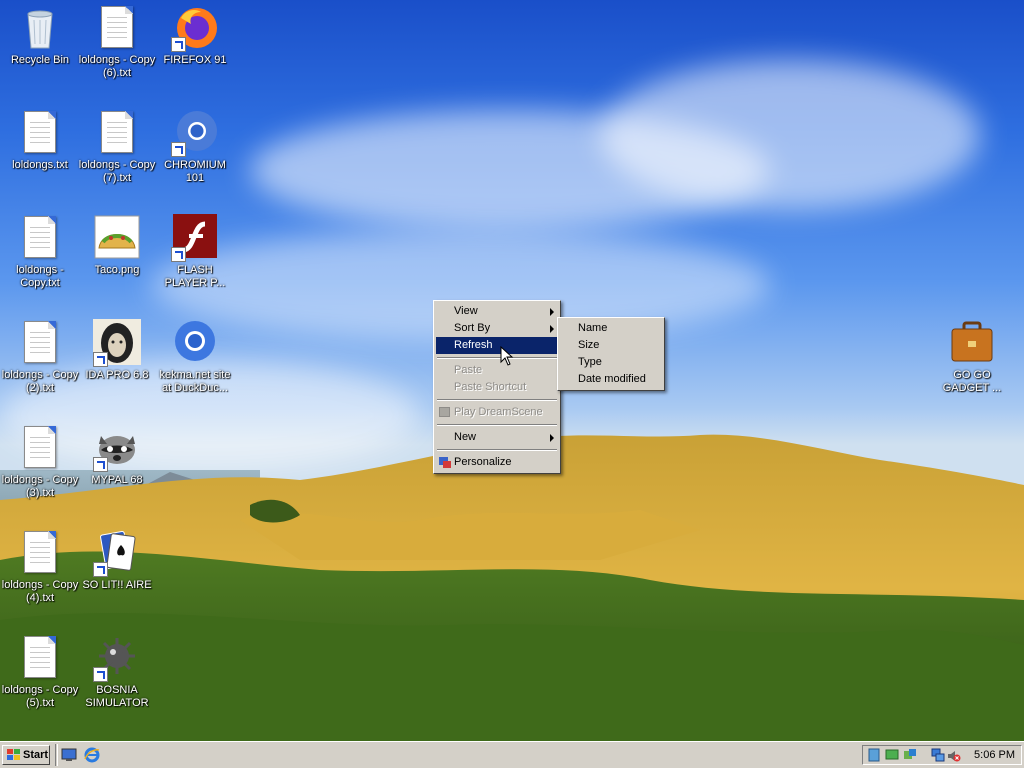  What do you see at coordinates (497, 370) in the screenshot?
I see `menu-item-paste: Paste` at bounding box center [497, 370].